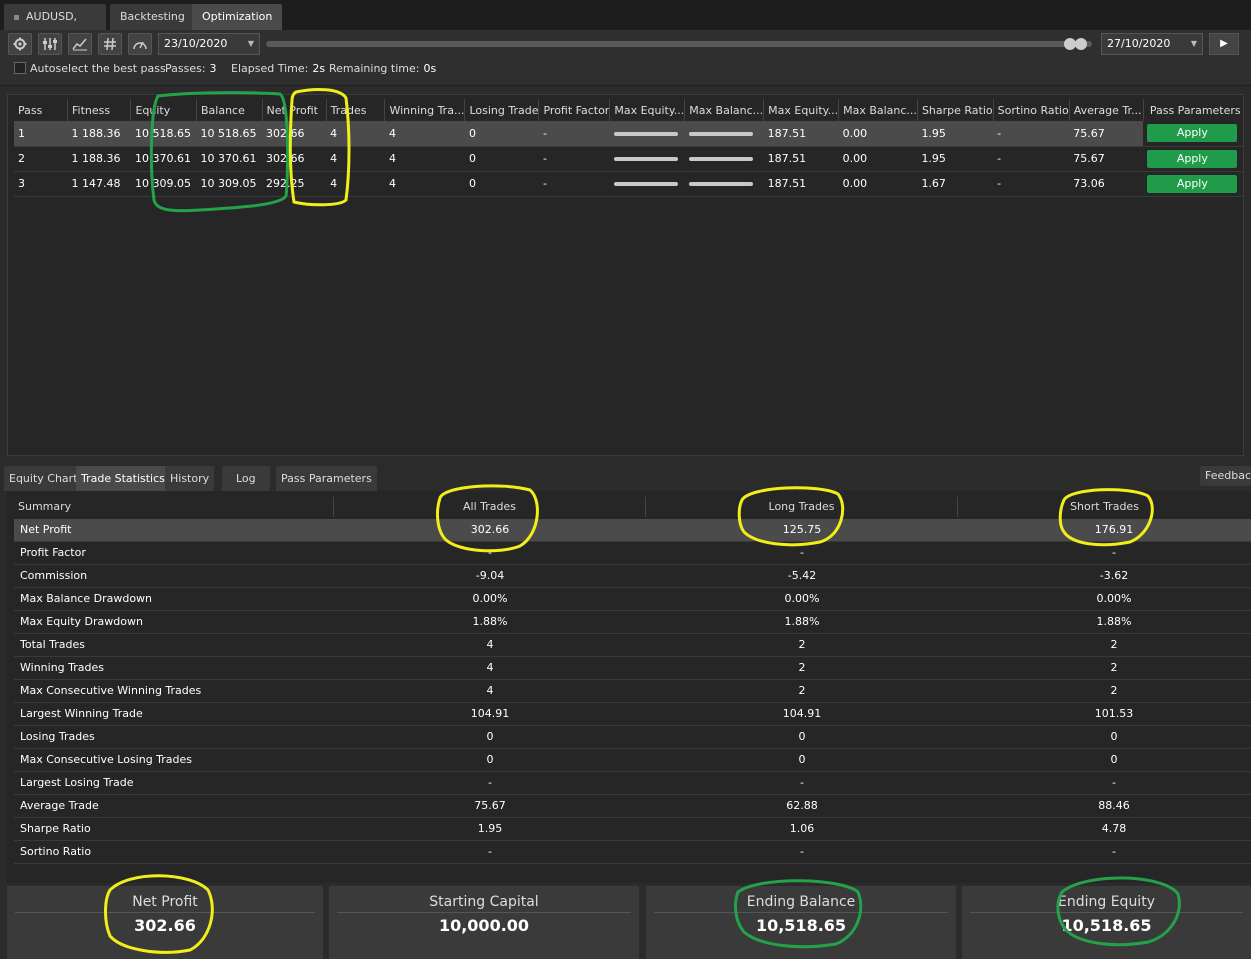 This screenshot has width=1251, height=959. I want to click on column-header: Net Profit, so click(294, 110).